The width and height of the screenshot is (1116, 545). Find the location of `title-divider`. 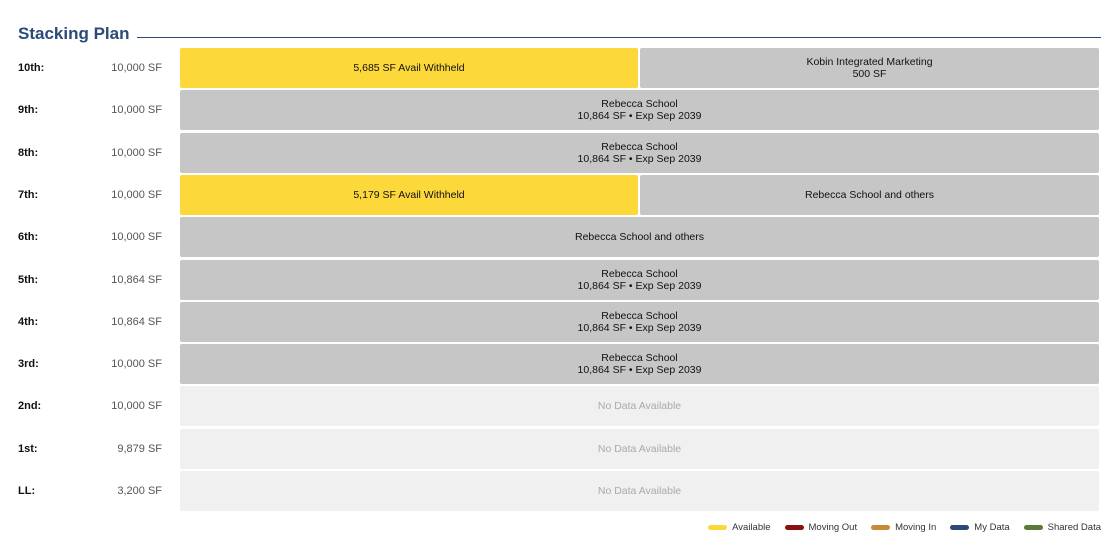

title-divider is located at coordinates (619, 37).